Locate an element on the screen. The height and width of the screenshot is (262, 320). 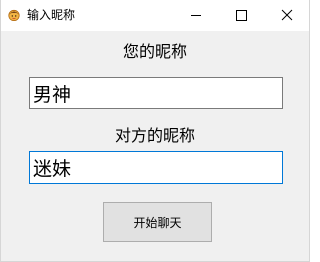
minimize-icon is located at coordinates (196, 15).